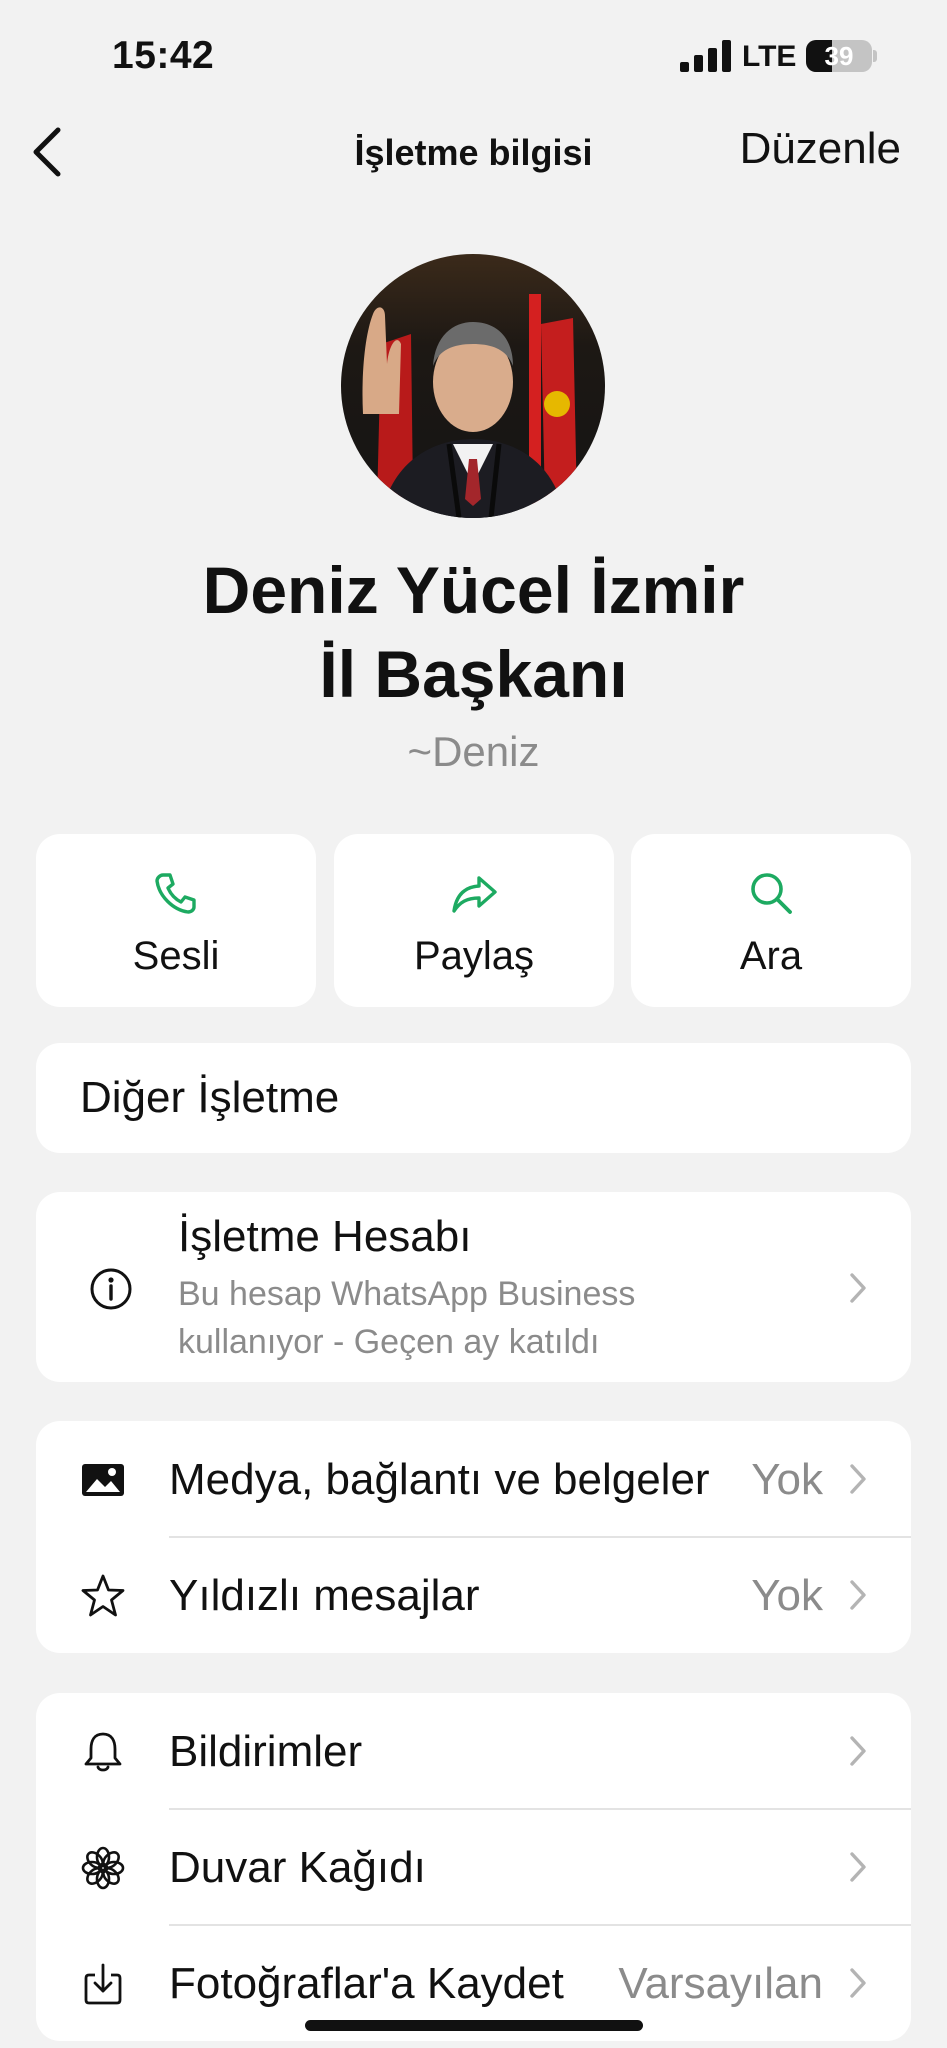  I want to click on business-name-line1: Deniz Yücel İzmir, so click(473, 590).